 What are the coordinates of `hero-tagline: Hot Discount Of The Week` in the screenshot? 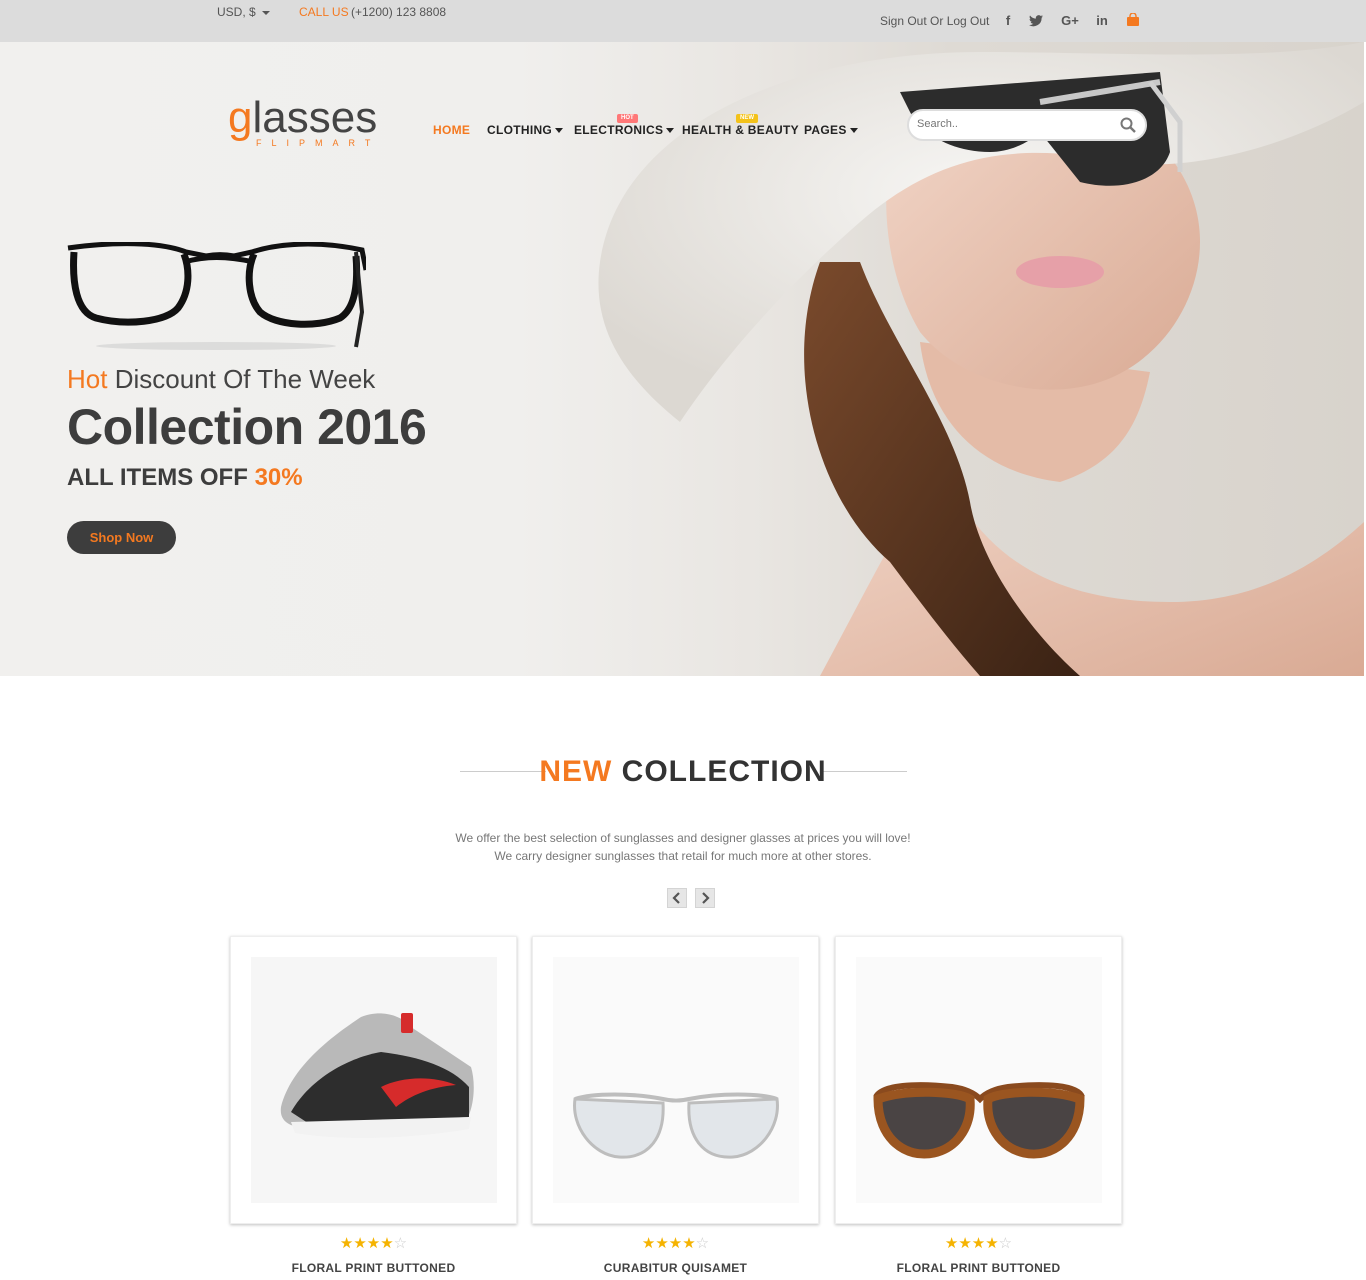 It's located at (221, 379).